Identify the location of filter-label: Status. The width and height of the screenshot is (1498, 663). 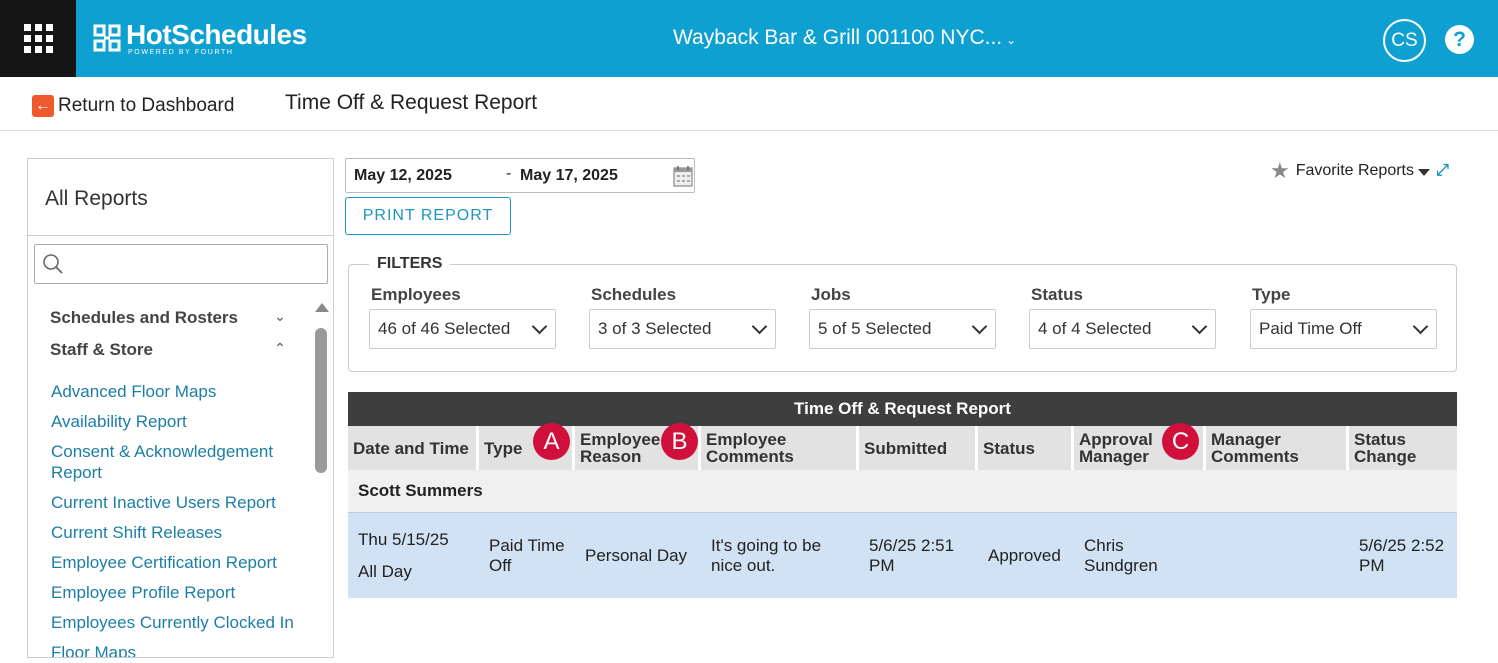
(1057, 294).